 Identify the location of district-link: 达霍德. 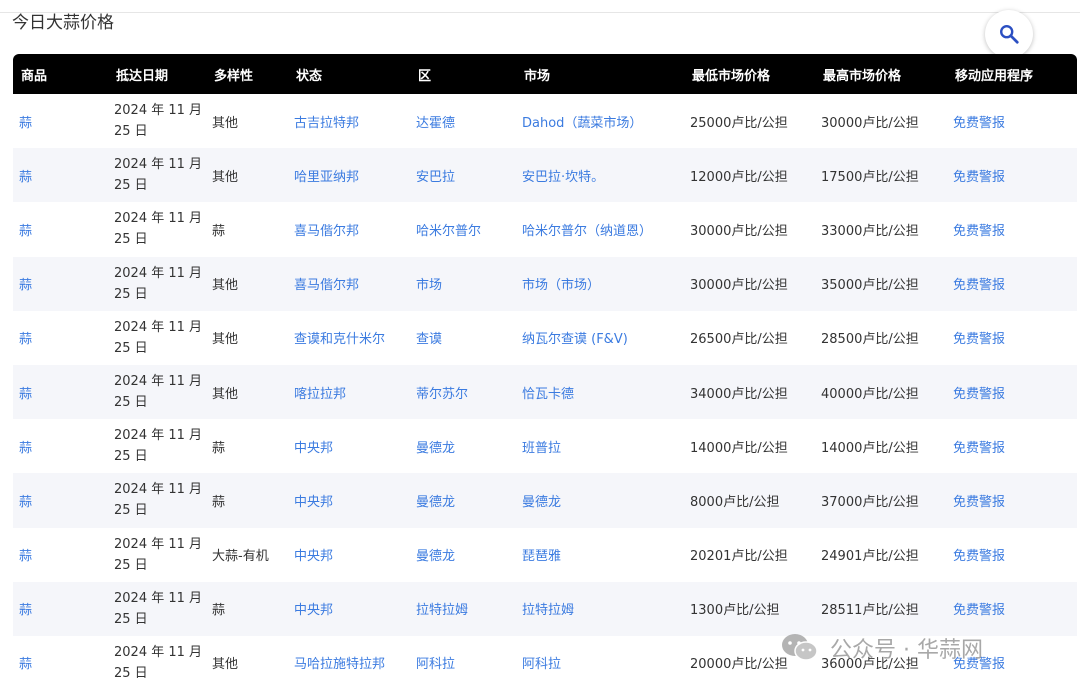
(463, 121).